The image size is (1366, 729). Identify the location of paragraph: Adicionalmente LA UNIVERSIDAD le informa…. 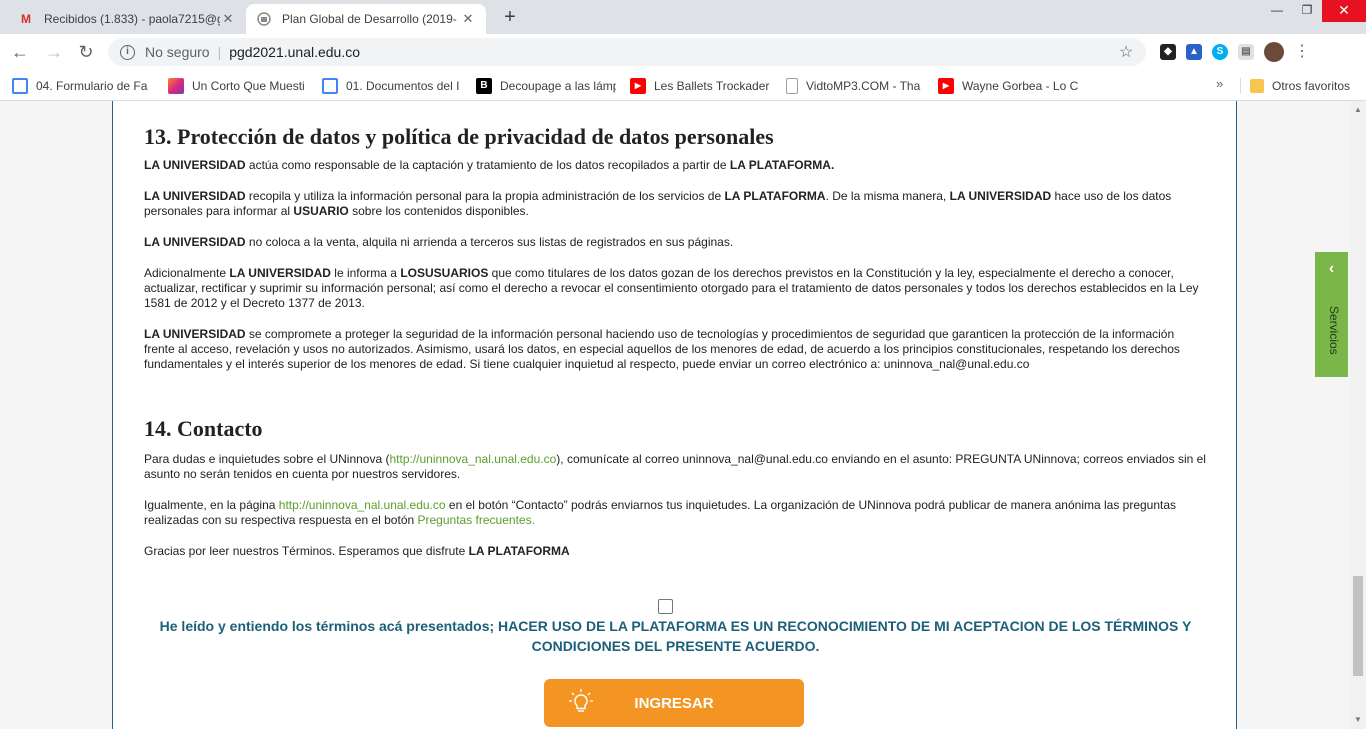
(671, 288).